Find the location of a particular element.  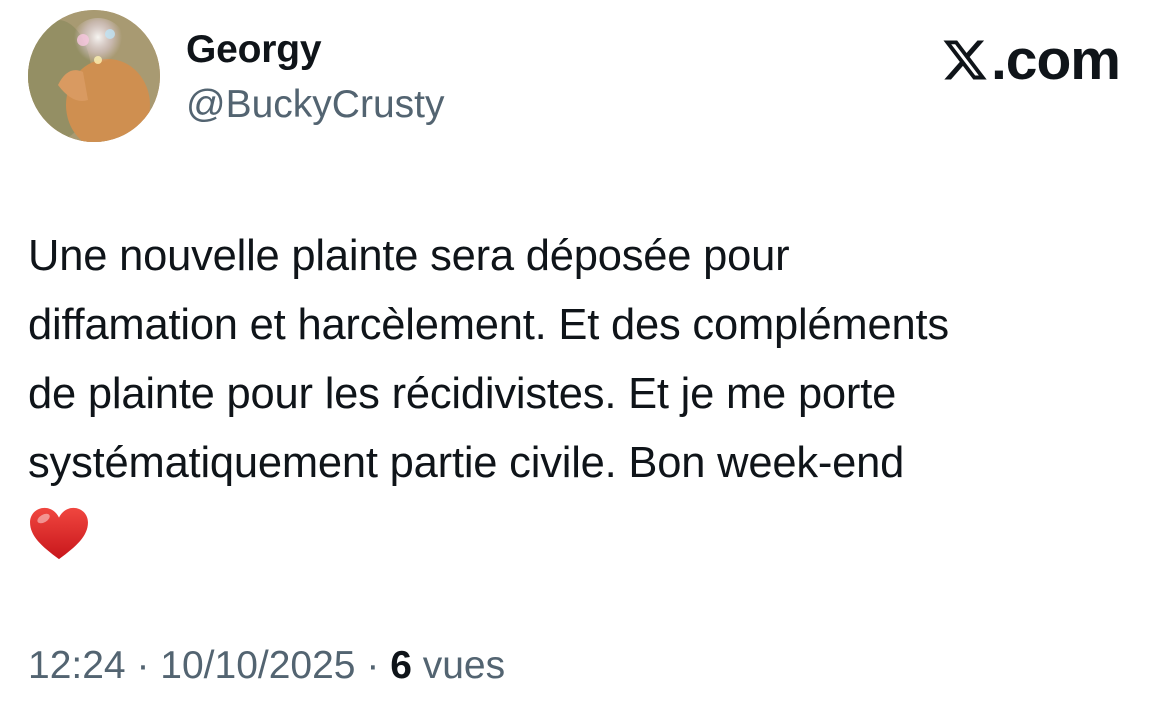

author-block: Georgy @BuckyCrusty is located at coordinates (315, 78).